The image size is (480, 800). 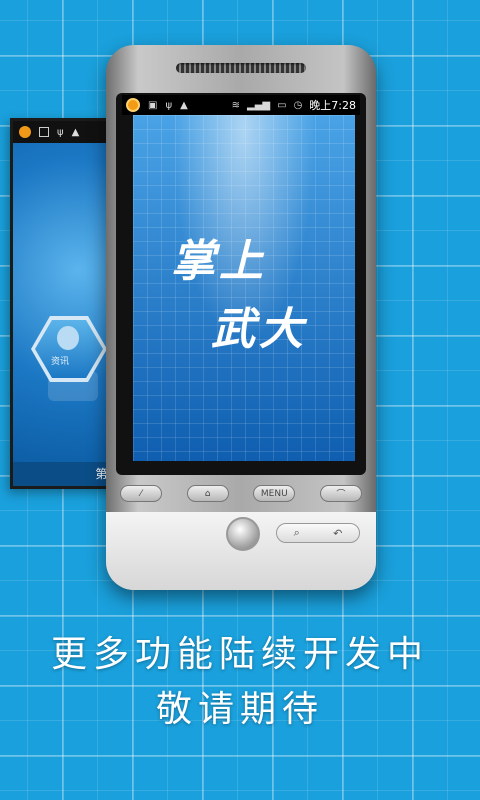 I want to click on background-phone-preview: ψ ▲ 资讯 第8, so click(x=65, y=303).